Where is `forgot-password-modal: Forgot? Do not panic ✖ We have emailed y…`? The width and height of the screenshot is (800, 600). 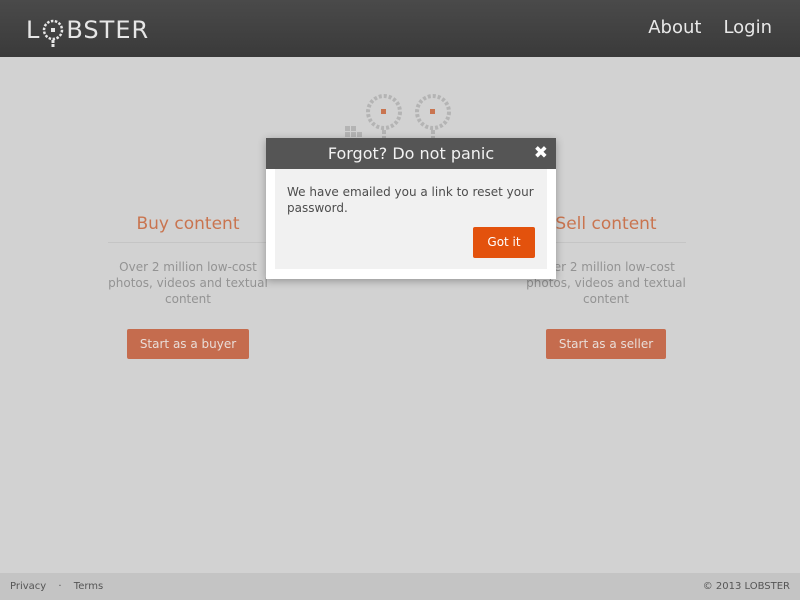 forgot-password-modal: Forgot? Do not panic ✖ We have emailed y… is located at coordinates (411, 208).